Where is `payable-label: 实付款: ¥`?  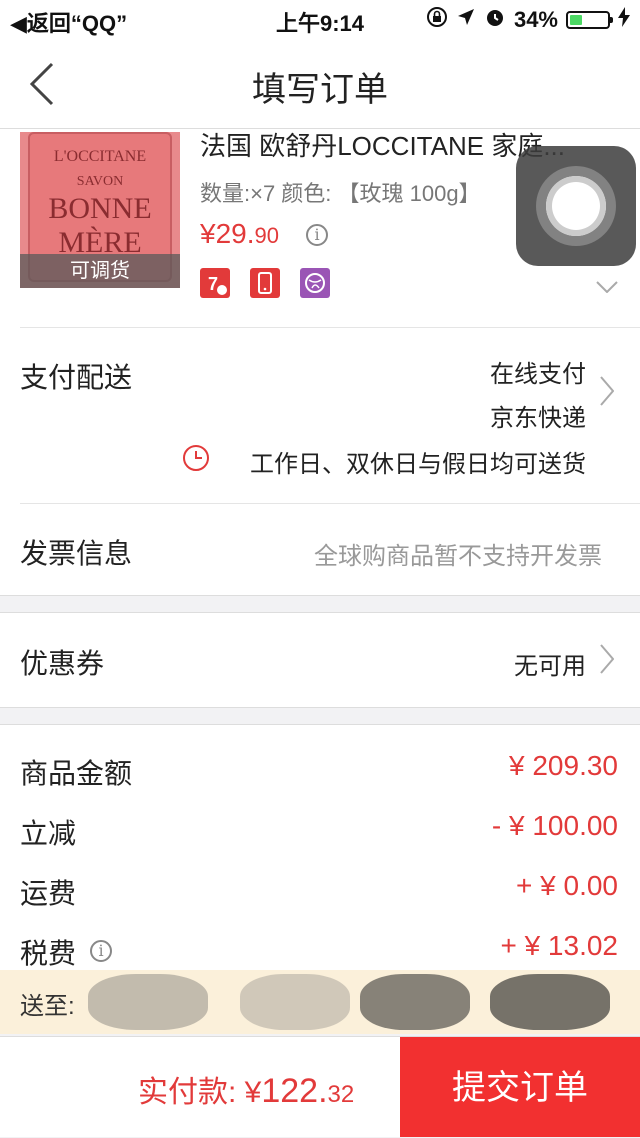
payable-label: 实付款: ¥ is located at coordinates (200, 1092).